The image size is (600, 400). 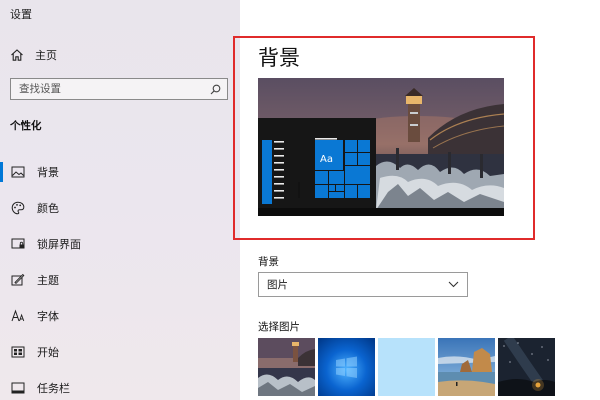 What do you see at coordinates (277, 285) in the screenshot?
I see `dropdown-selected-value: 图片` at bounding box center [277, 285].